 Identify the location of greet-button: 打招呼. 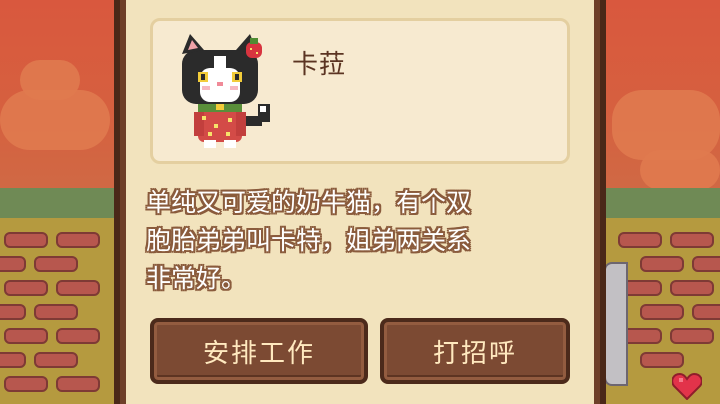
(475, 351).